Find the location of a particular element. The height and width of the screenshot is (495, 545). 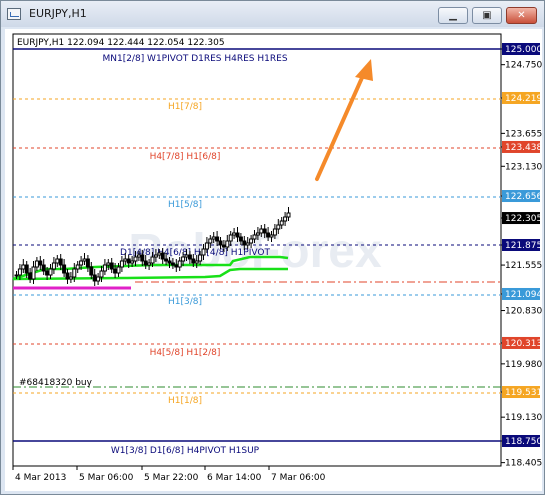

price-tick-label: 122.656 is located at coordinates (523, 197).